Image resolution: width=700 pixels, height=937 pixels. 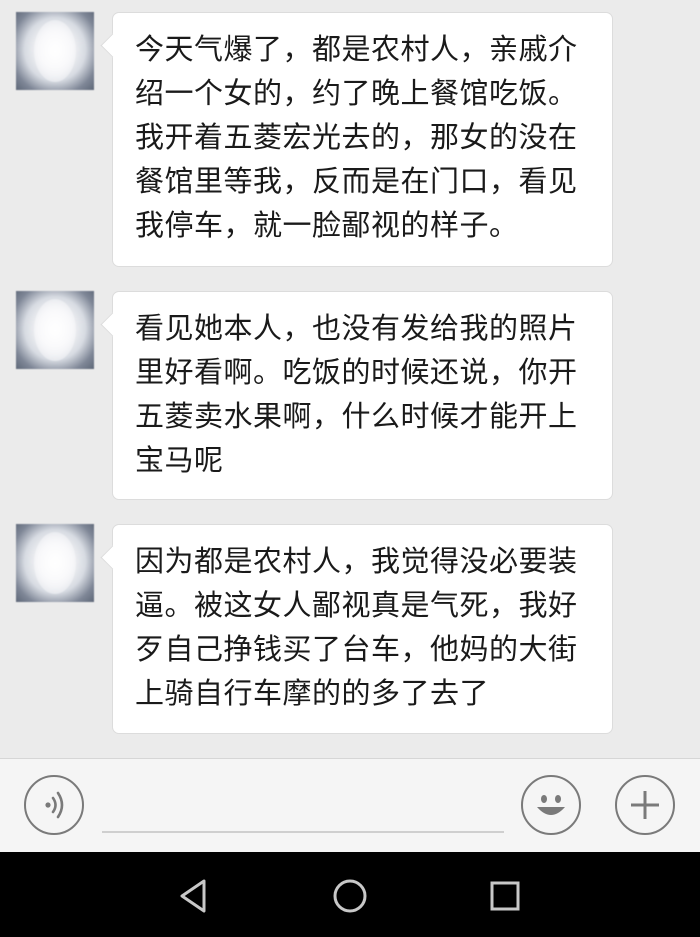 I want to click on back-button, so click(x=194, y=896).